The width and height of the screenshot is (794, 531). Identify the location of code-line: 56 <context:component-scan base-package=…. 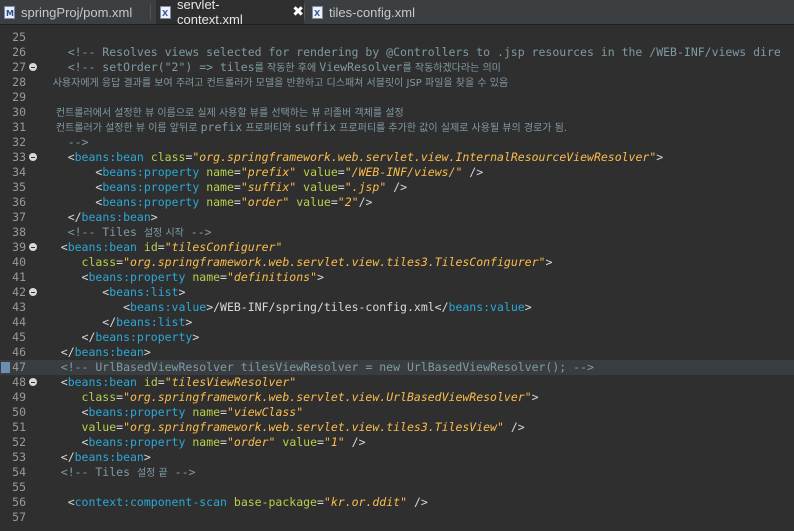
(397, 502).